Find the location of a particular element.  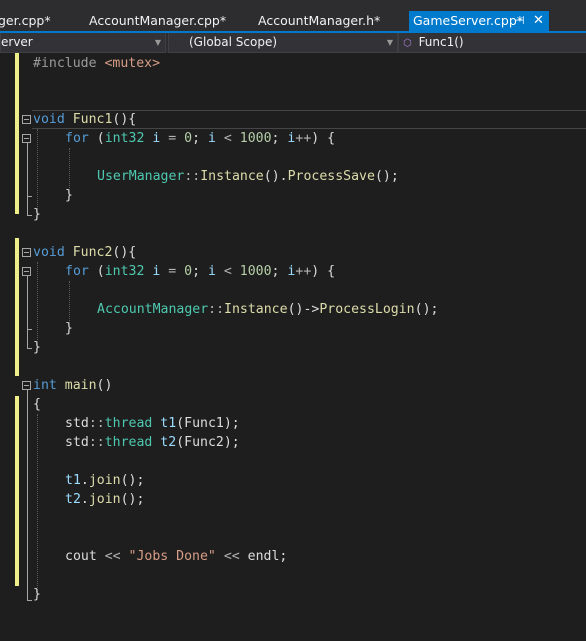

code-line-join-t1: t1.join(); is located at coordinates (105, 480).